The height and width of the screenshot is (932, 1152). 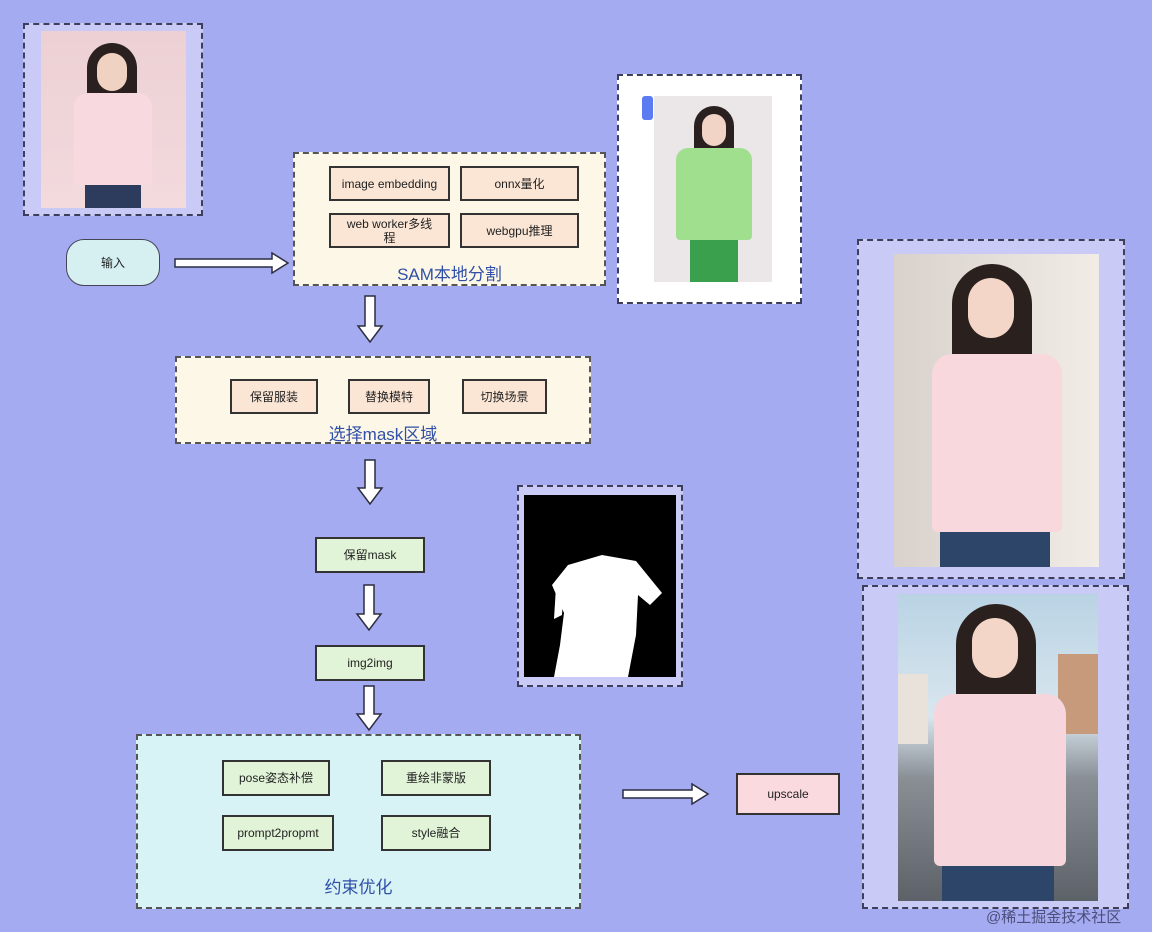 I want to click on mask-image, so click(x=600, y=586).